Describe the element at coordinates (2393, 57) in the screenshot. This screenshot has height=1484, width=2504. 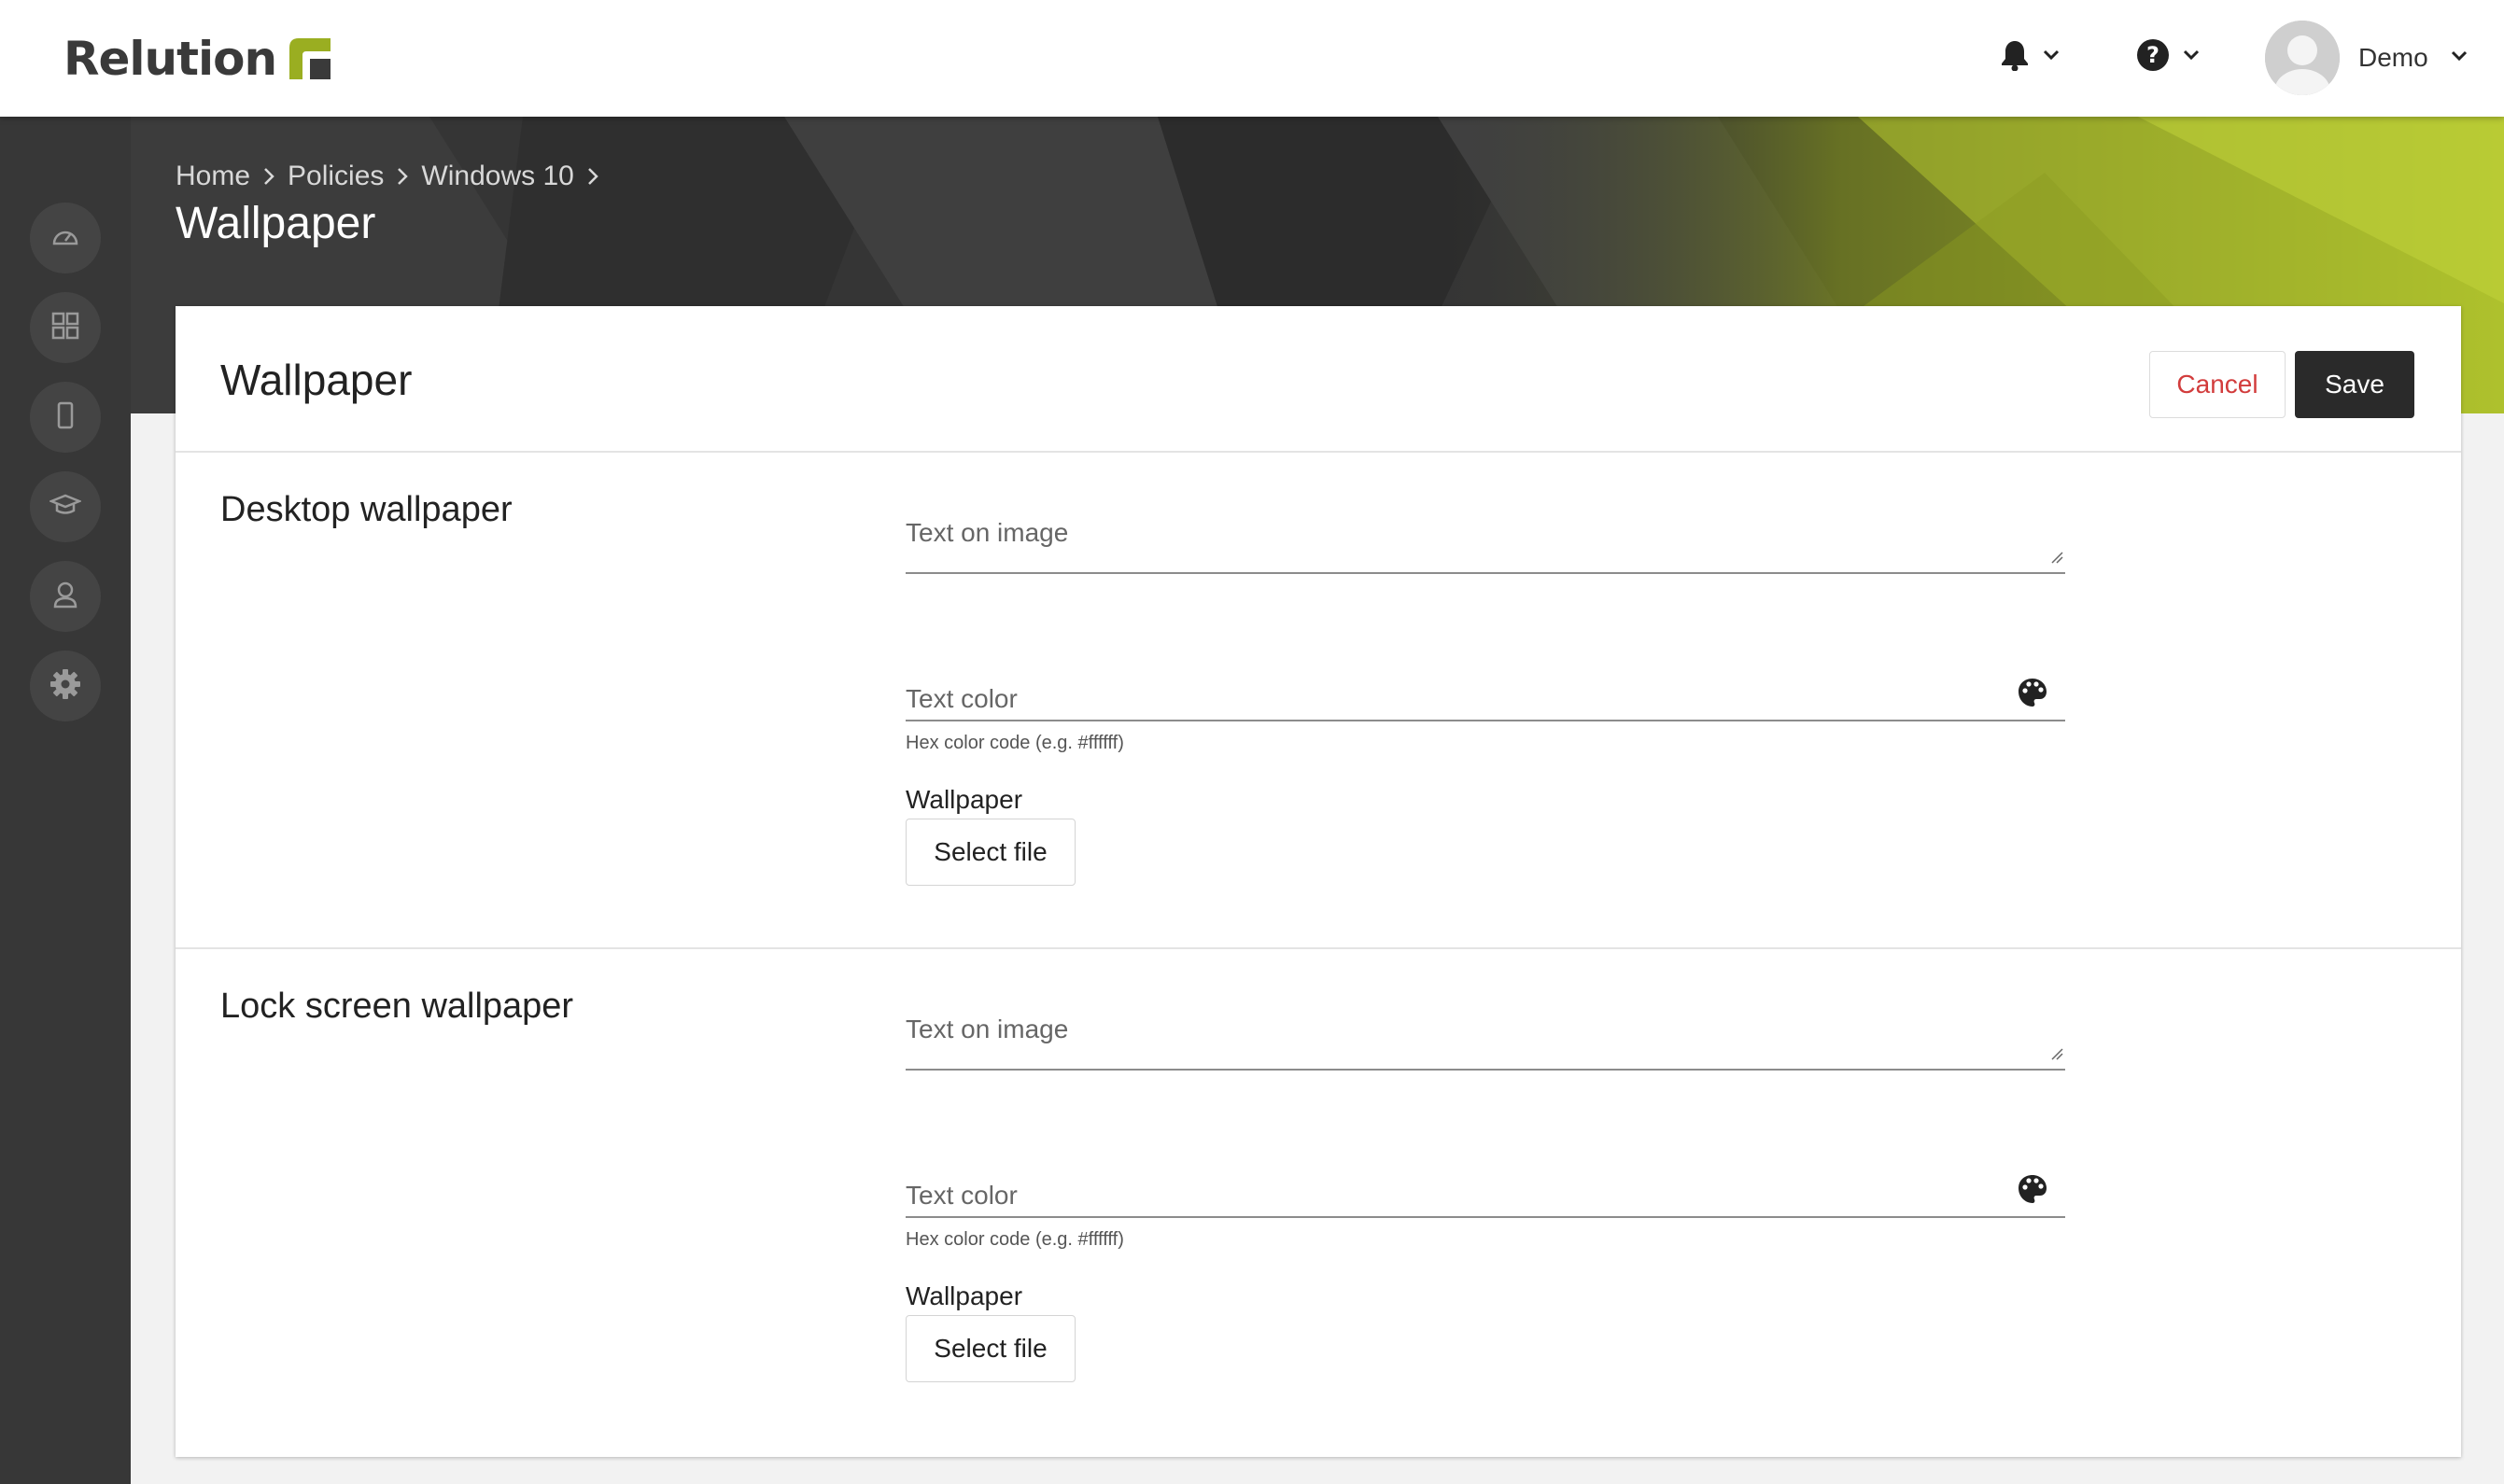
I see `user-name: Demo` at that location.